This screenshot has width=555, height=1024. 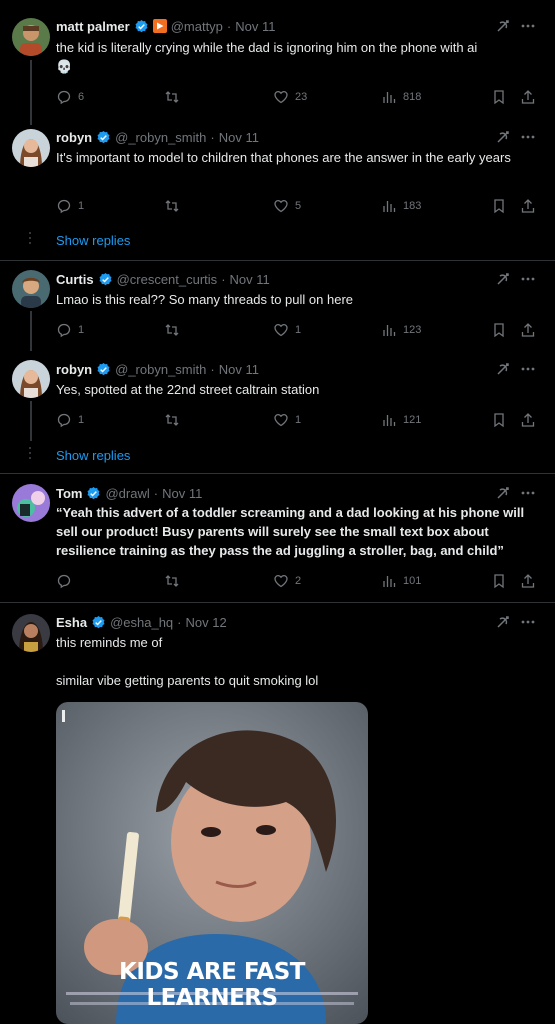 I want to click on like-button: 5, so click(x=287, y=206).